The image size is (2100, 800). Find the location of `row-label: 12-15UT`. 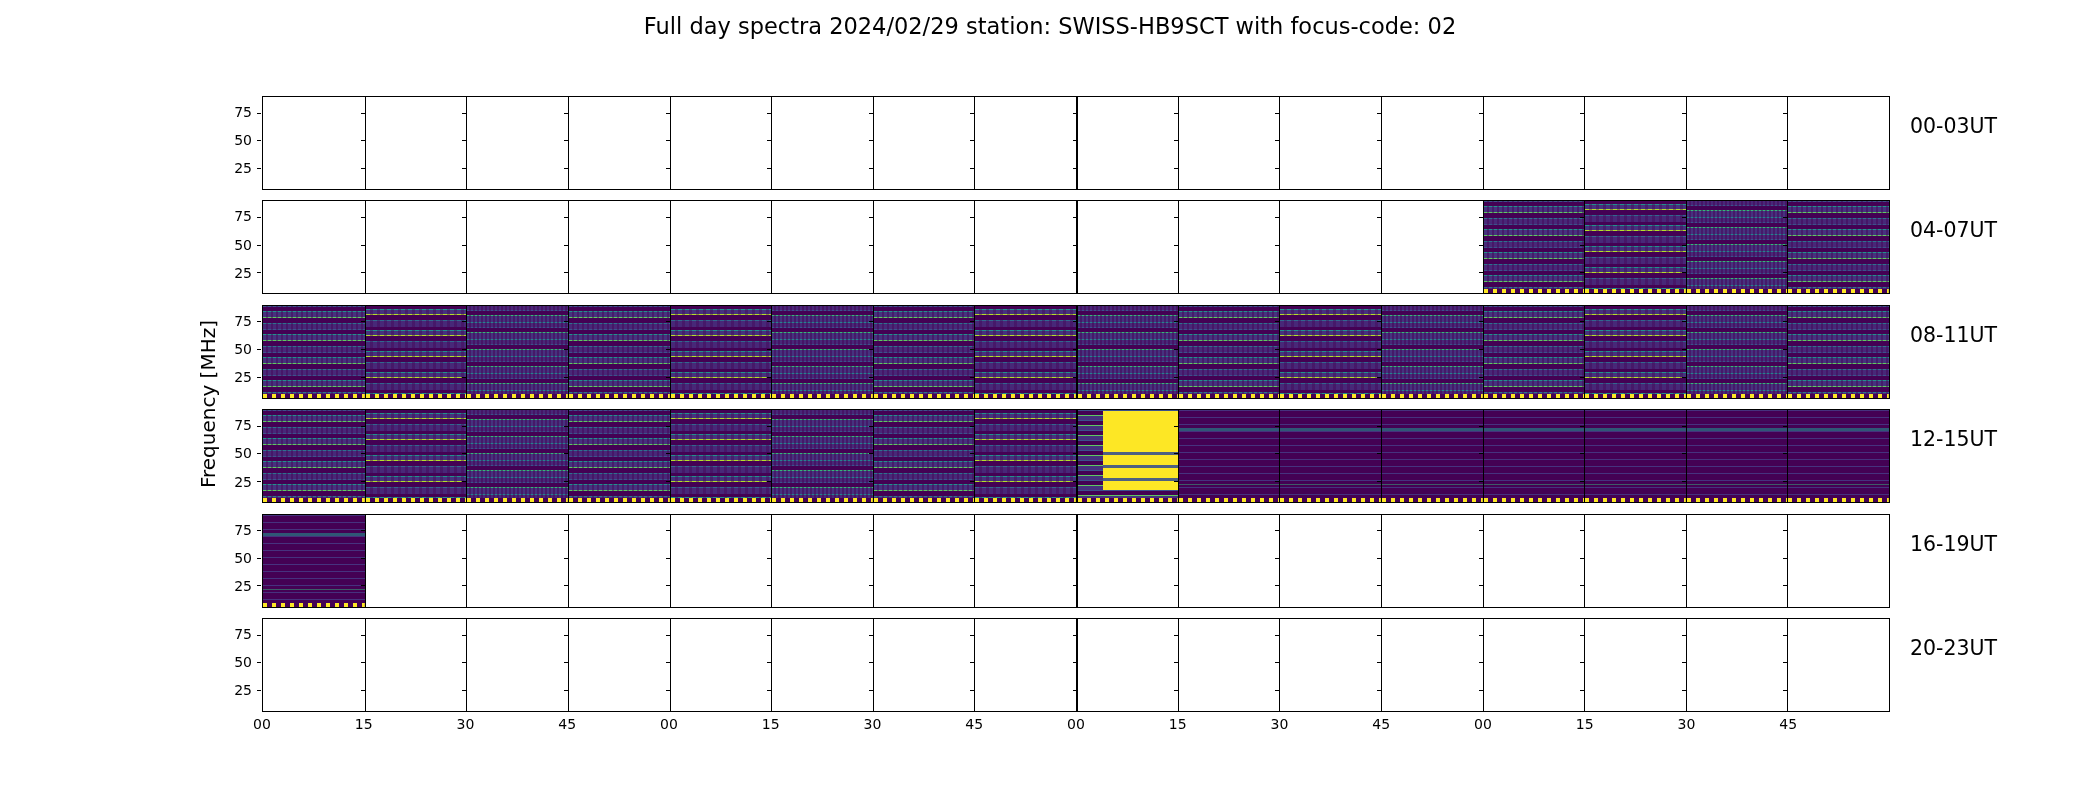

row-label: 12-15UT is located at coordinates (1954, 439).